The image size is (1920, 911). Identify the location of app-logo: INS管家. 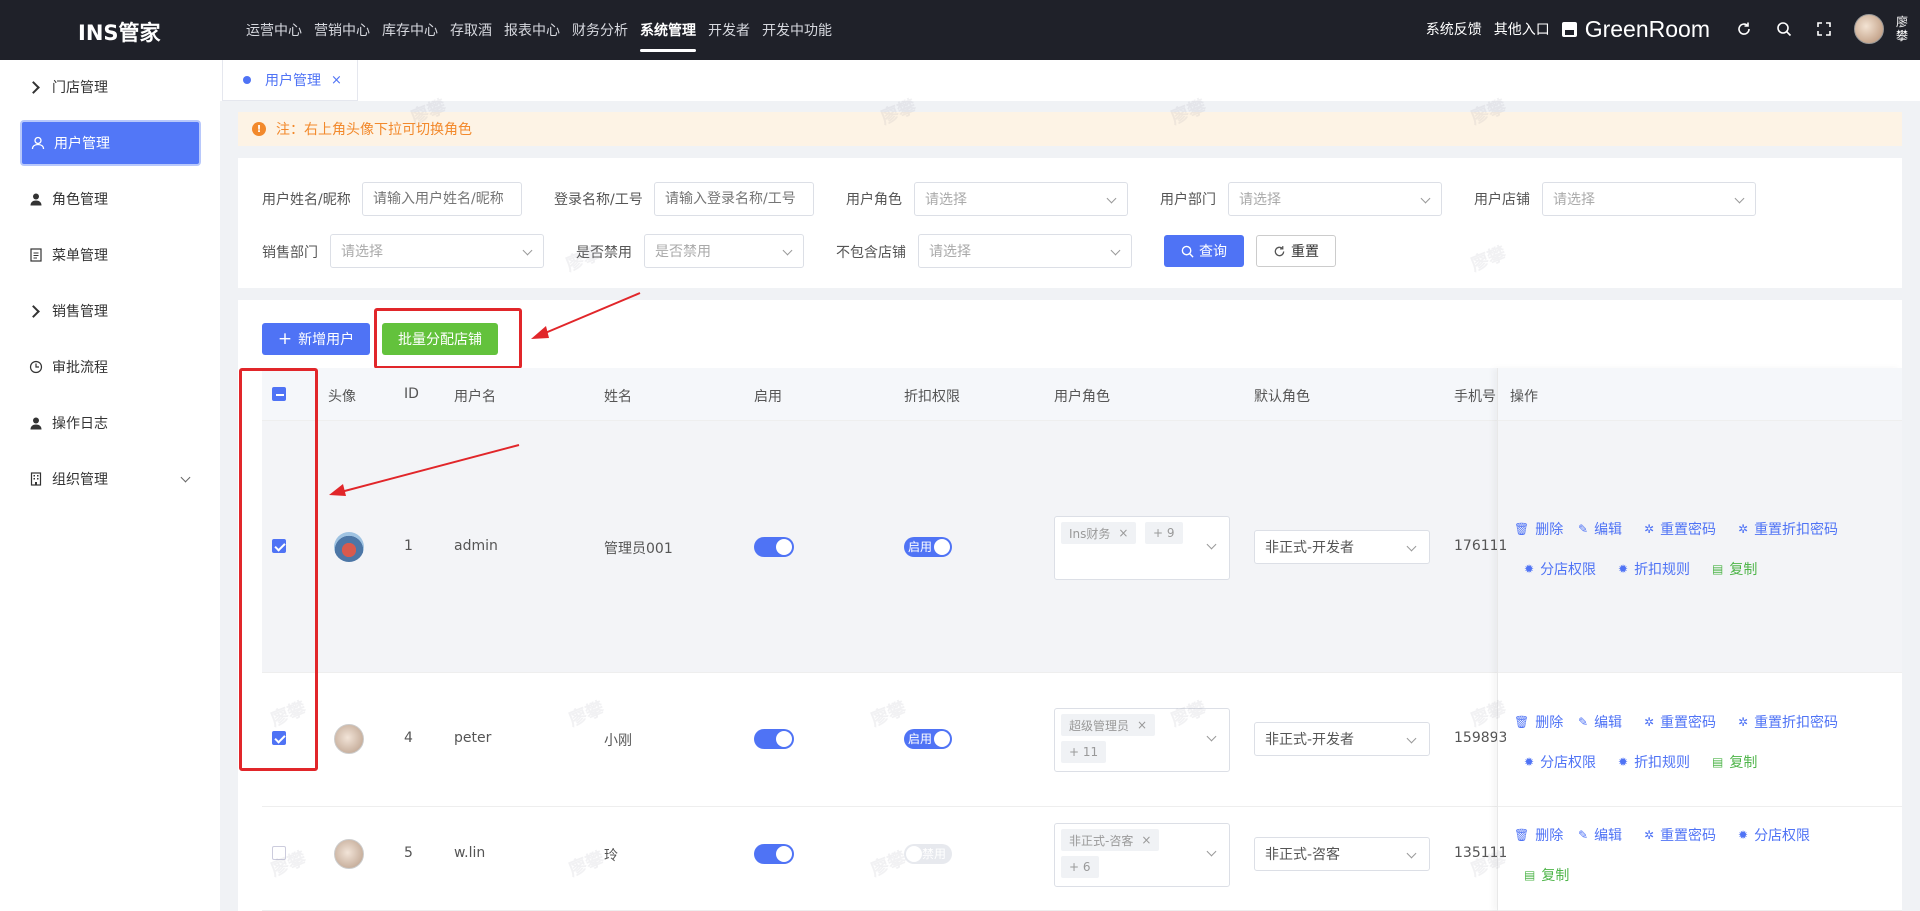
(119, 32).